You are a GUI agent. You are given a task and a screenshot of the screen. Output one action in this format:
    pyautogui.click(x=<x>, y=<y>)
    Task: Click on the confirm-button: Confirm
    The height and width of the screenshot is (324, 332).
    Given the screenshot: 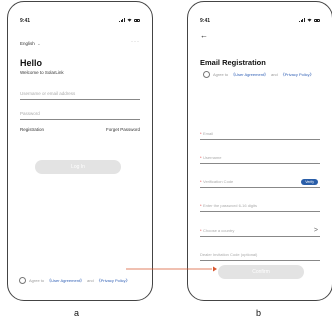 What is the action you would take?
    pyautogui.click(x=261, y=272)
    